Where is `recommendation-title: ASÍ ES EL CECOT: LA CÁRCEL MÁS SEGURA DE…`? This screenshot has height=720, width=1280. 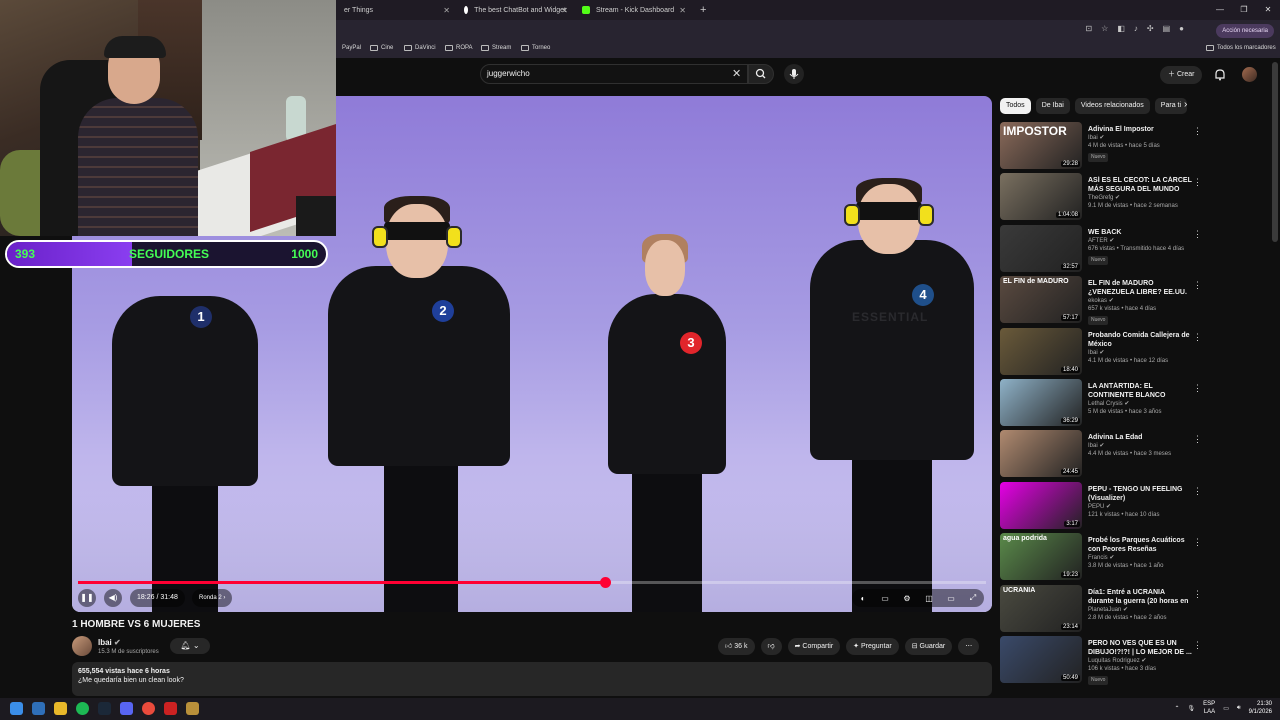
recommendation-title: ASÍ ES EL CECOT: LA CÁRCEL MÁS SEGURA DE… is located at coordinates (1140, 185).